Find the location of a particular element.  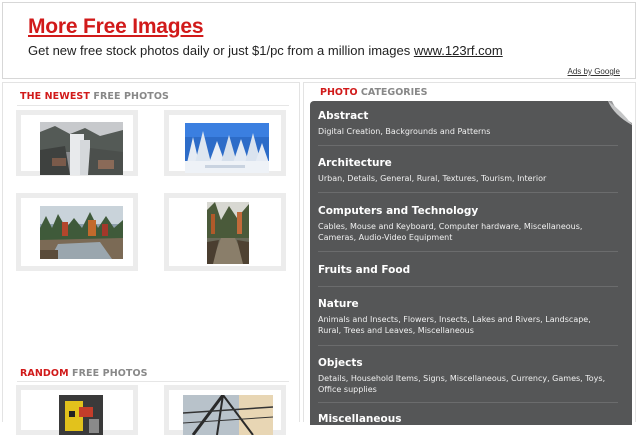

waterfall-photo is located at coordinates (81, 148).